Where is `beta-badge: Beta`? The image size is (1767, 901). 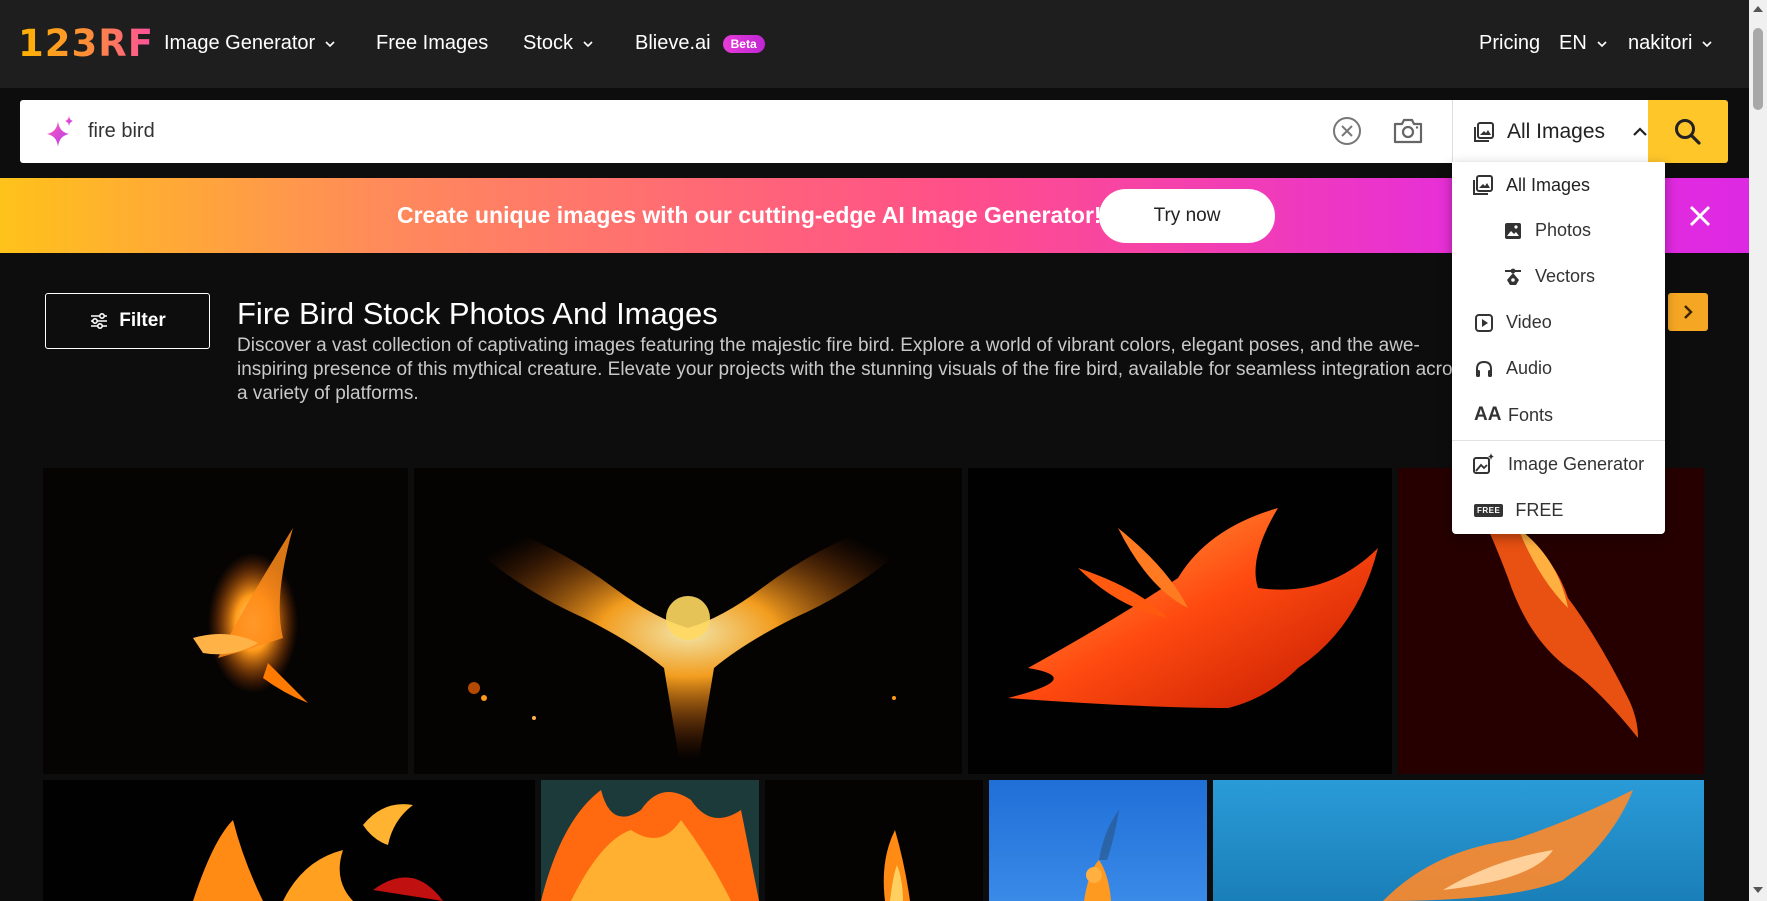 beta-badge: Beta is located at coordinates (743, 43).